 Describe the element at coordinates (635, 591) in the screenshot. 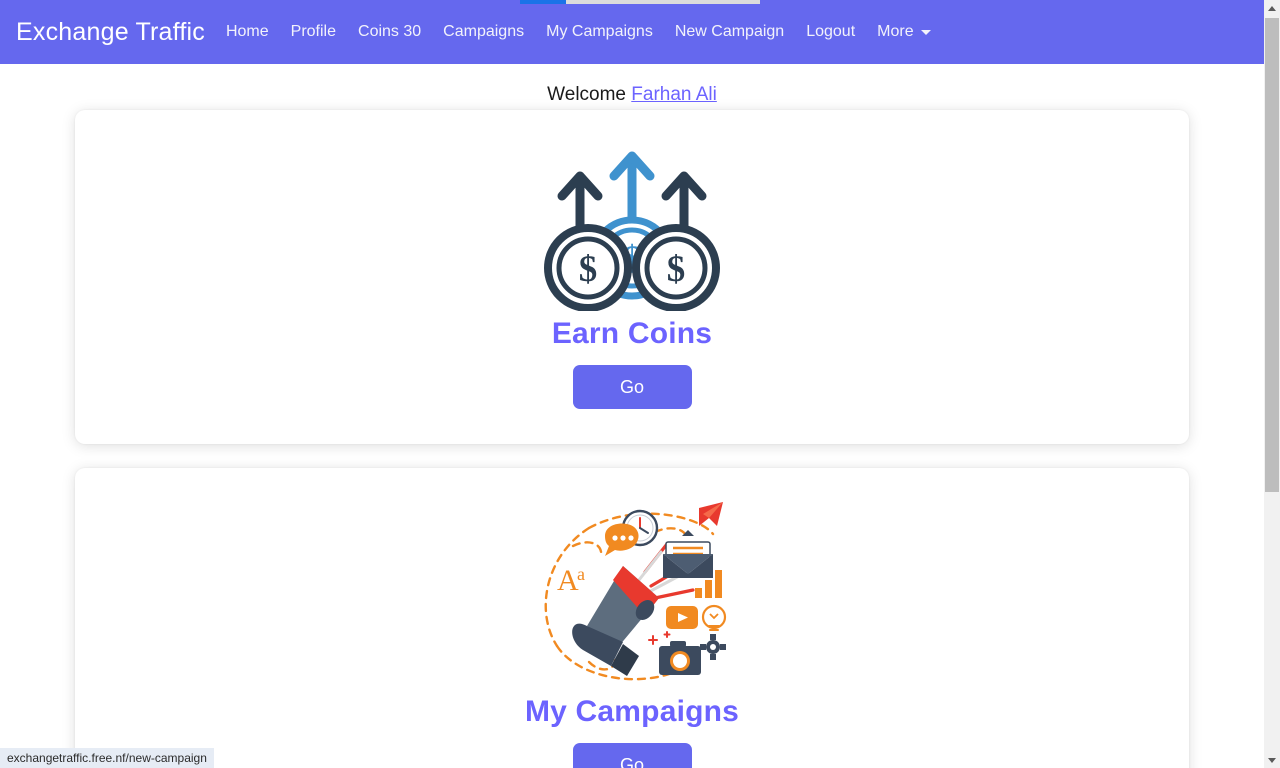

I see `megaphone-marketing-icon: A a` at that location.